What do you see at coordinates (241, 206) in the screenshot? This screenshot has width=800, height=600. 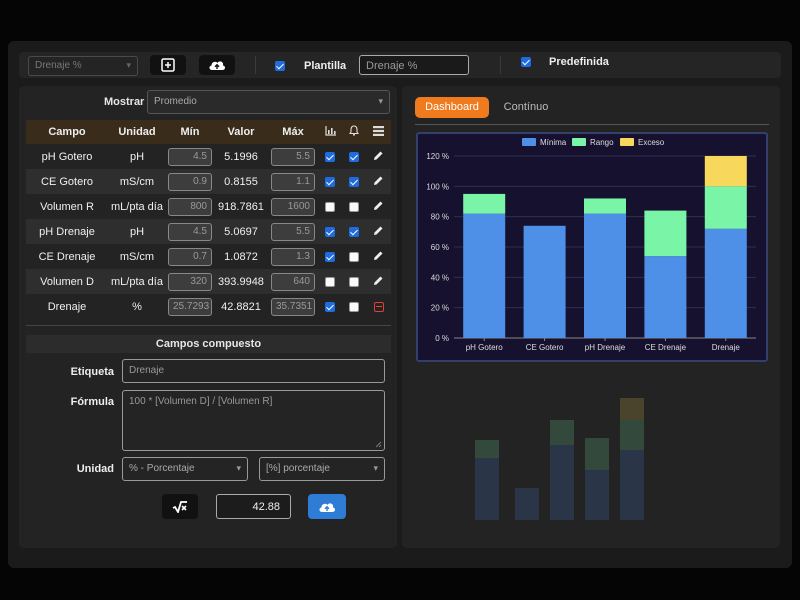 I see `valor-cell: 918.7861` at bounding box center [241, 206].